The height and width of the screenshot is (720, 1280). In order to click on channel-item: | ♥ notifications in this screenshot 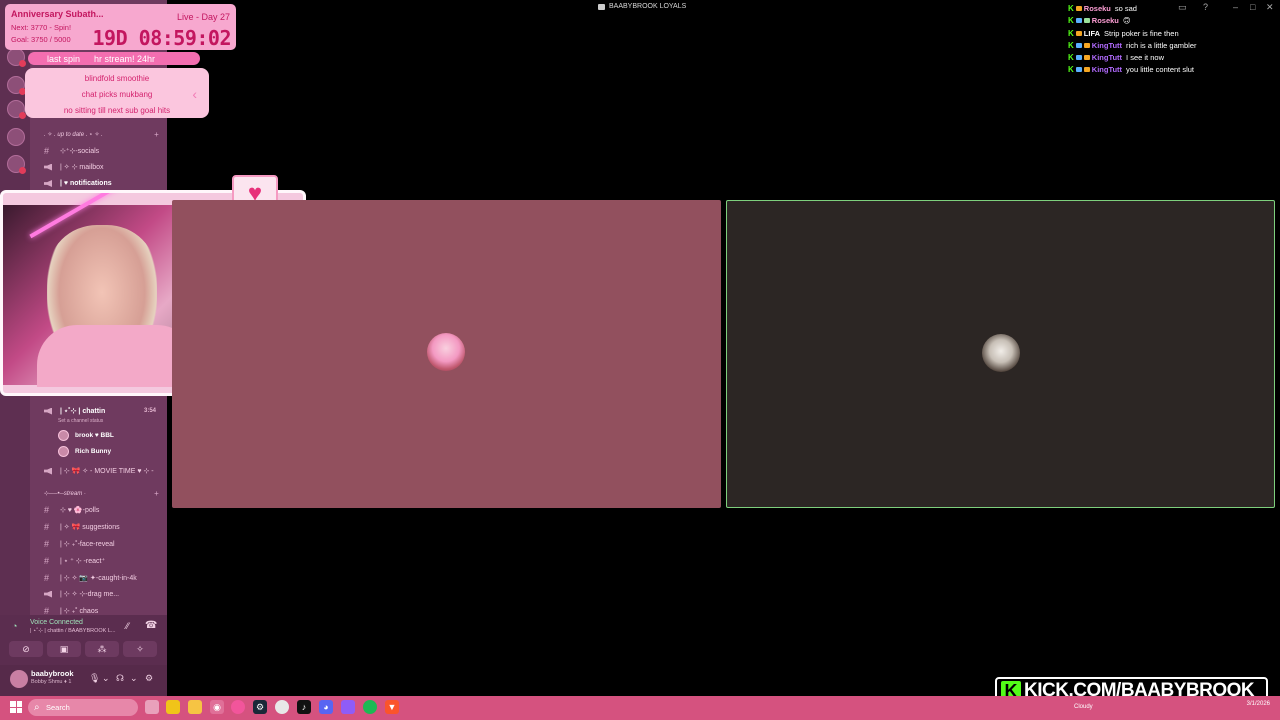, I will do `click(78, 183)`.